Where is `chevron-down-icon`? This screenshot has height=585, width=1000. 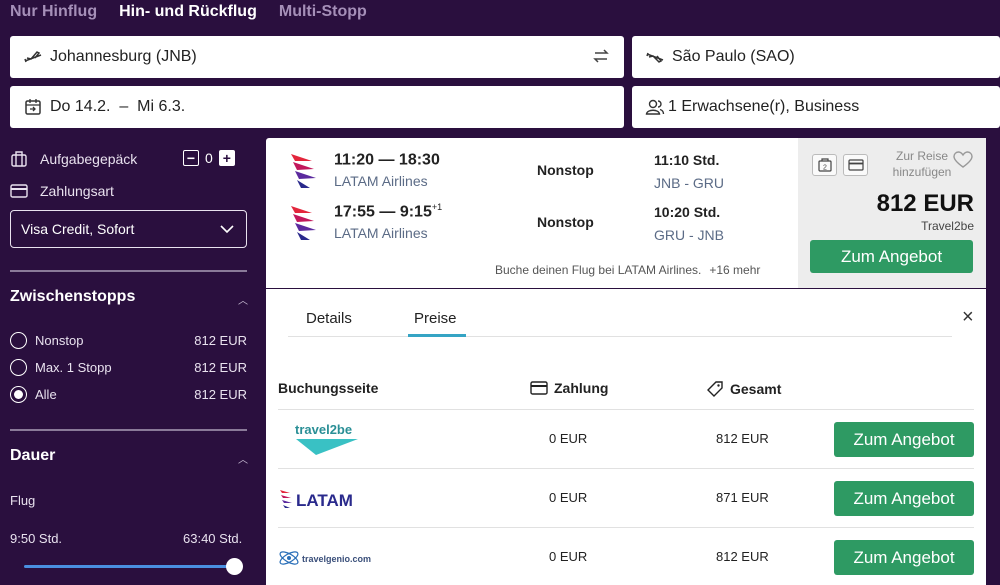
chevron-down-icon is located at coordinates (227, 229).